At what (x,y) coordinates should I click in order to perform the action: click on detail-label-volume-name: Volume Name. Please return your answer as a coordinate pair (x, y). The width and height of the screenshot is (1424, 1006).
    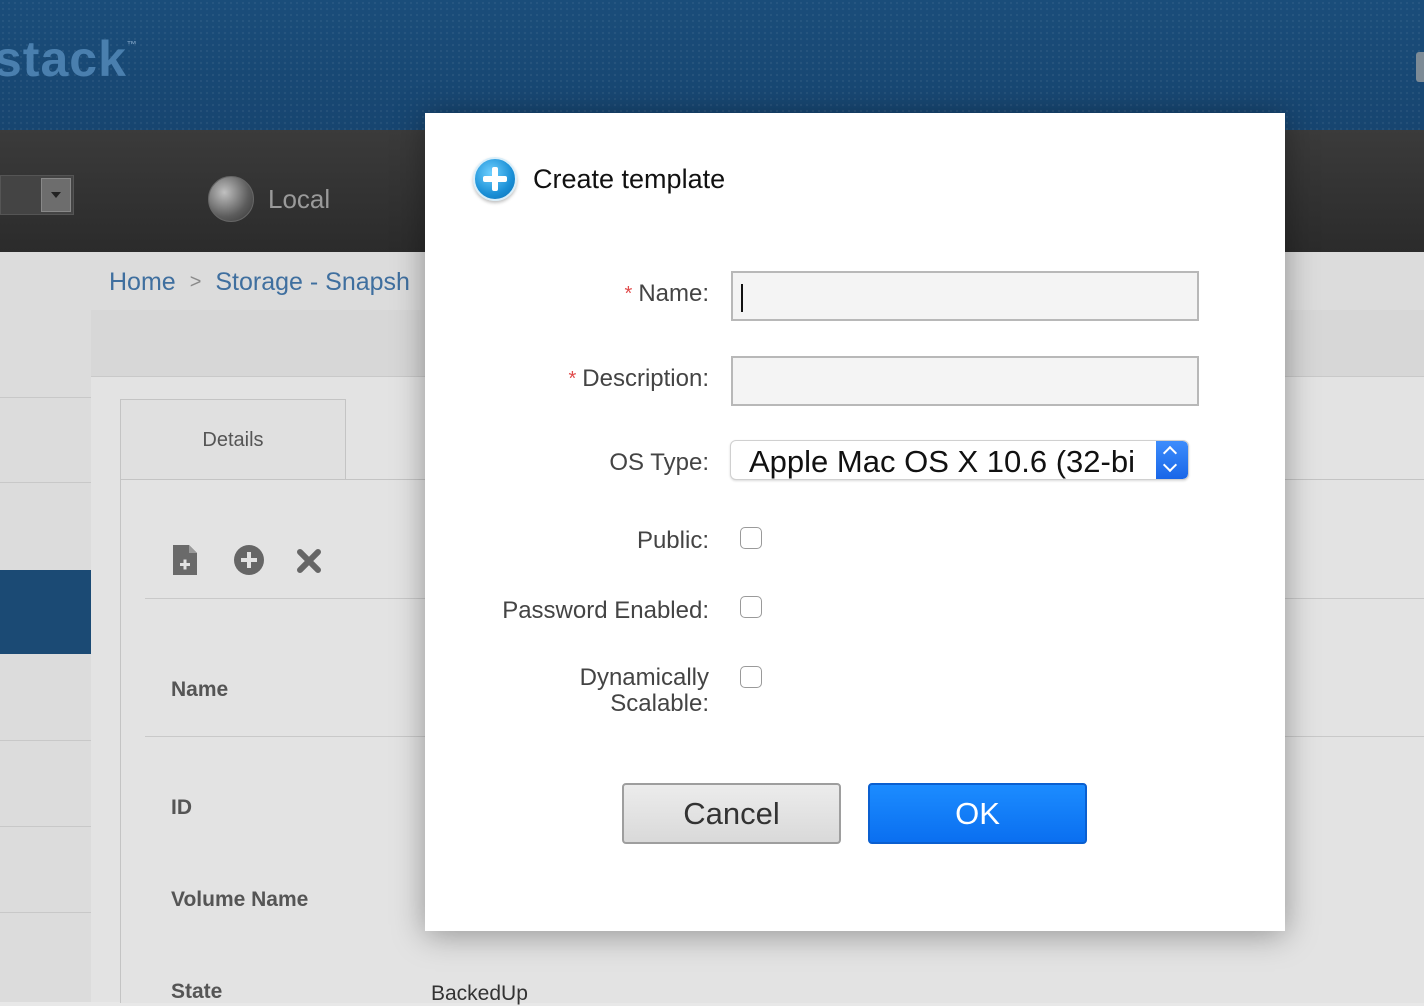
    Looking at the image, I should click on (240, 899).